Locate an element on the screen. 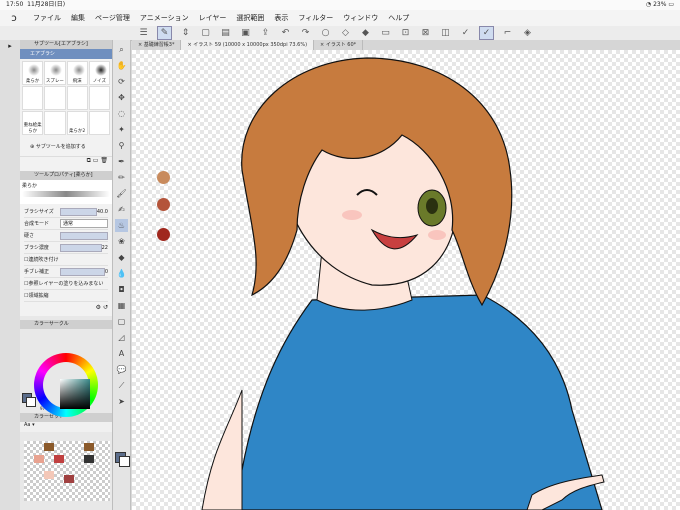  zoom-tool-icon: ⌕ is located at coordinates (121, 49).